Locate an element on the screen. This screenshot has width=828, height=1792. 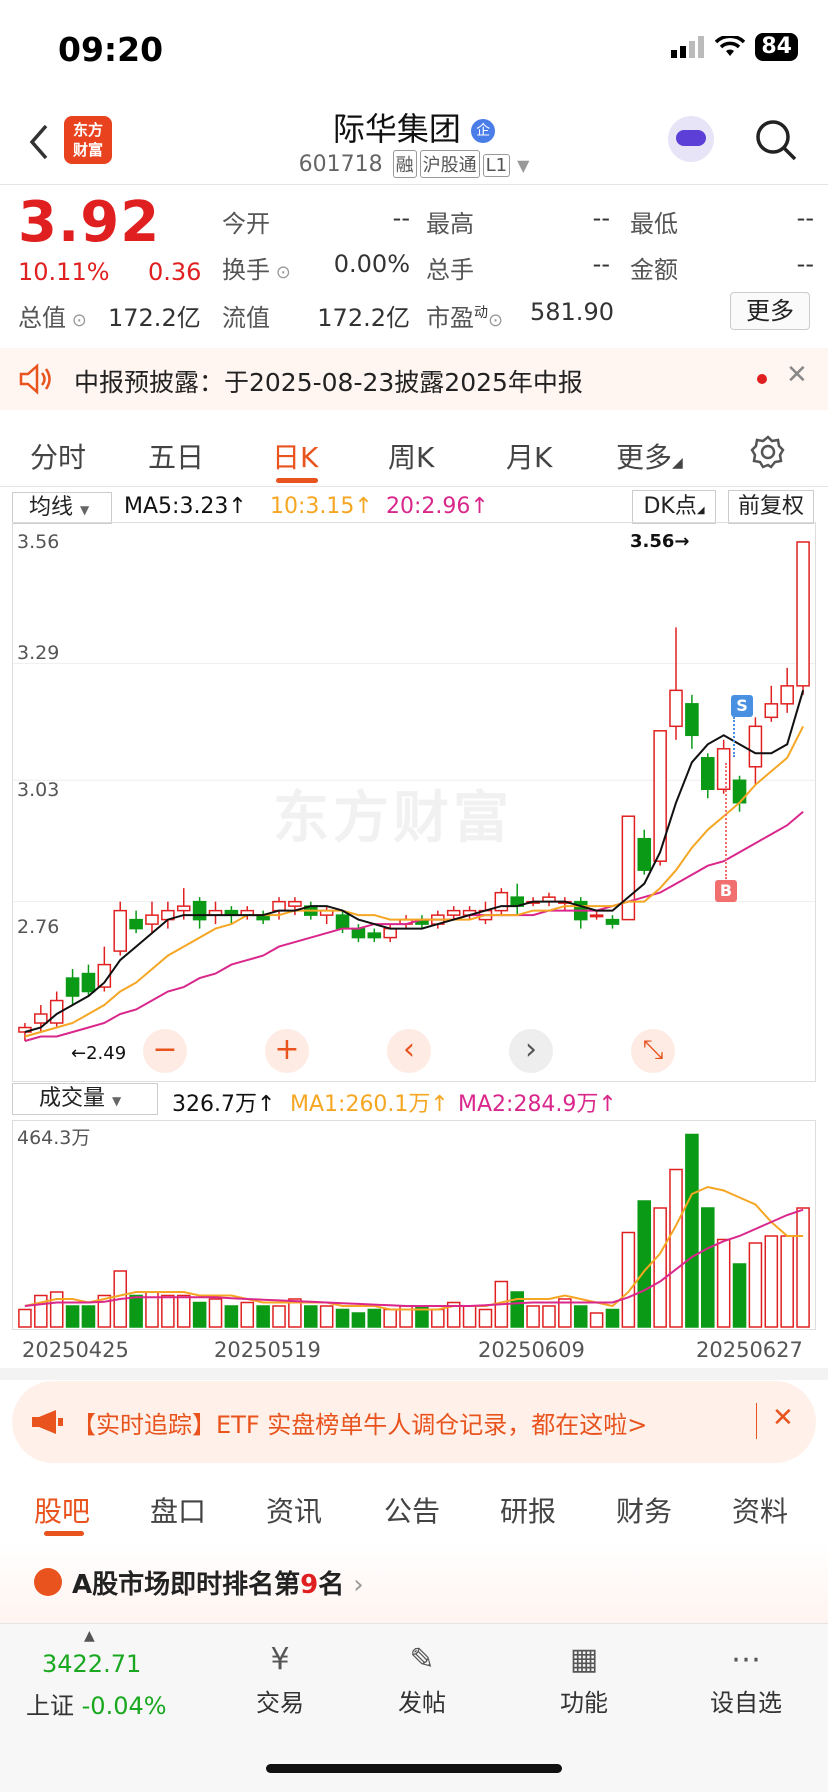
date-label-3: 20250609 is located at coordinates (531, 1350).